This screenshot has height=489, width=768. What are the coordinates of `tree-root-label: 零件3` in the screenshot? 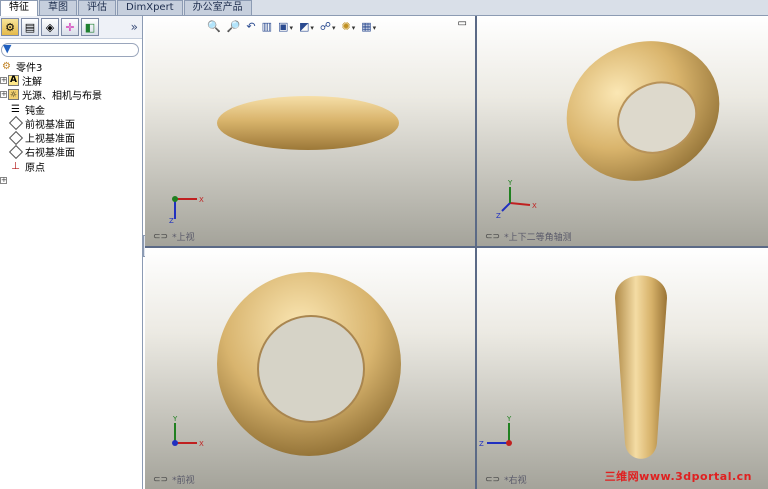 It's located at (29, 68).